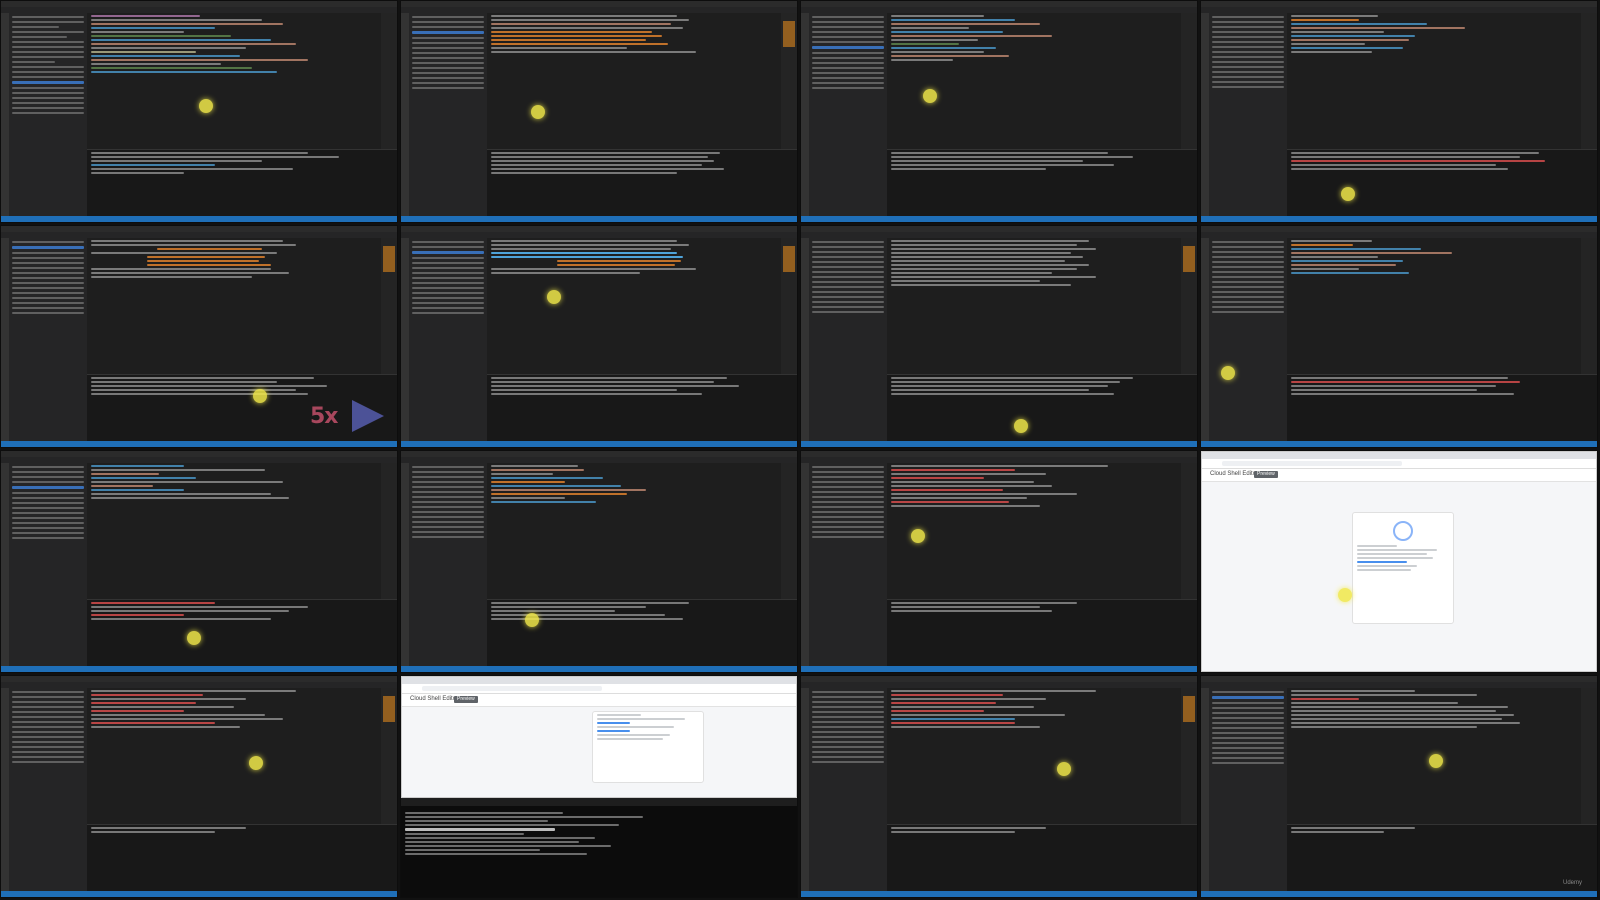  I want to click on mouse-cursor-highlight, so click(554, 297).